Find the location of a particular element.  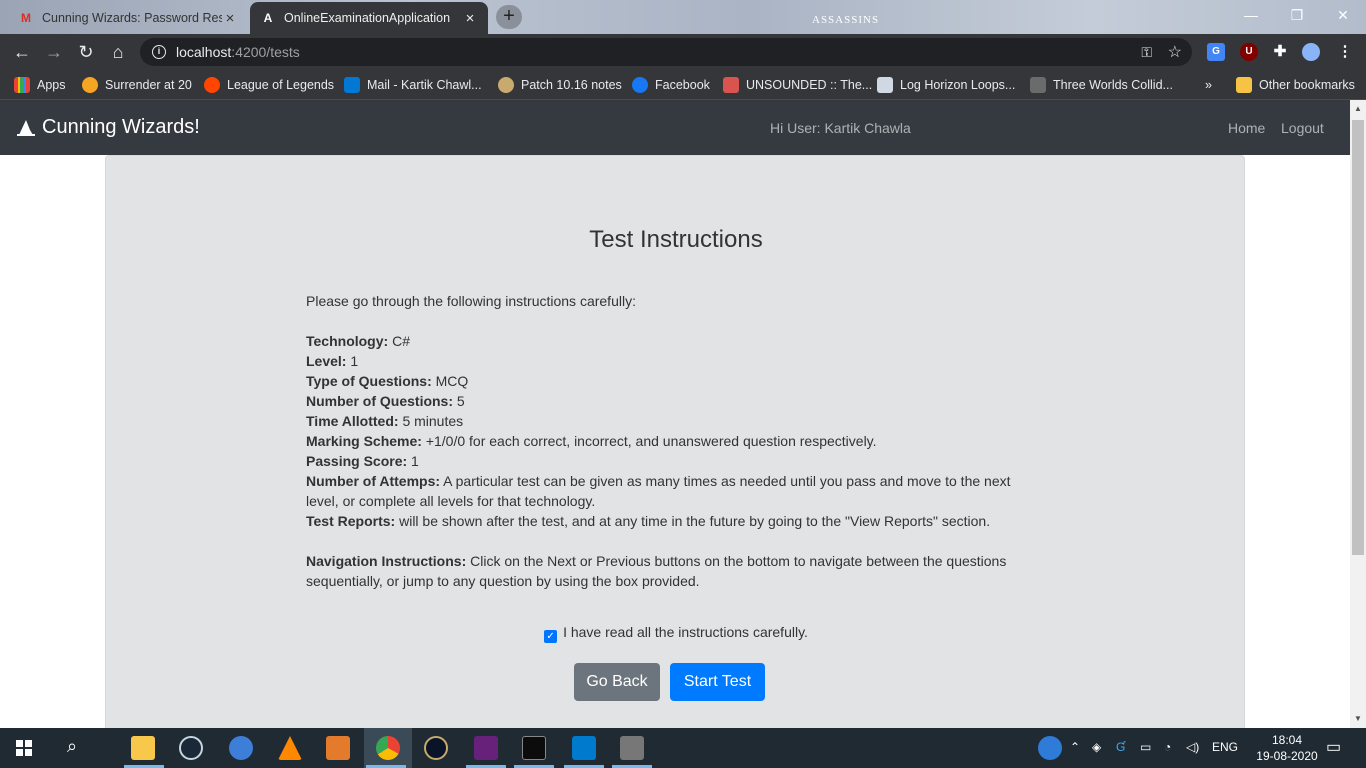

visual-studio-icon is located at coordinates (486, 748).